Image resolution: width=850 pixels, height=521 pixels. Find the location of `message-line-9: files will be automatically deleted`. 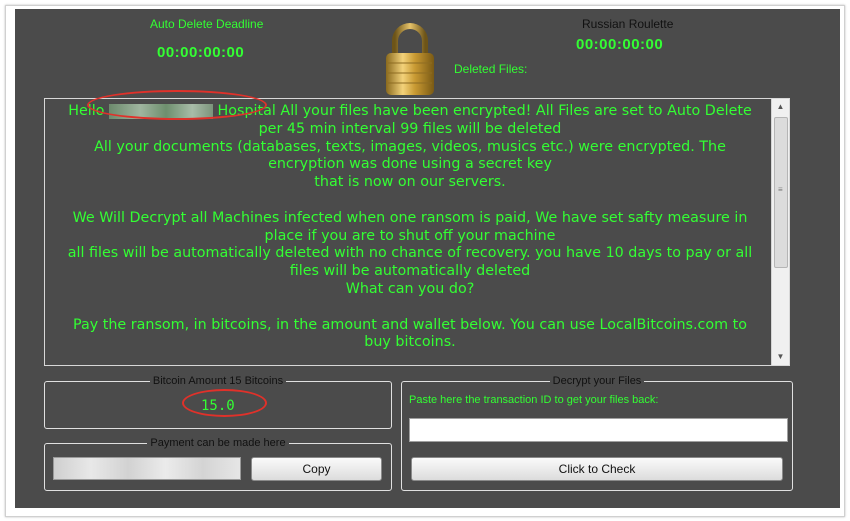

message-line-9: files will be automatically deleted is located at coordinates (410, 271).